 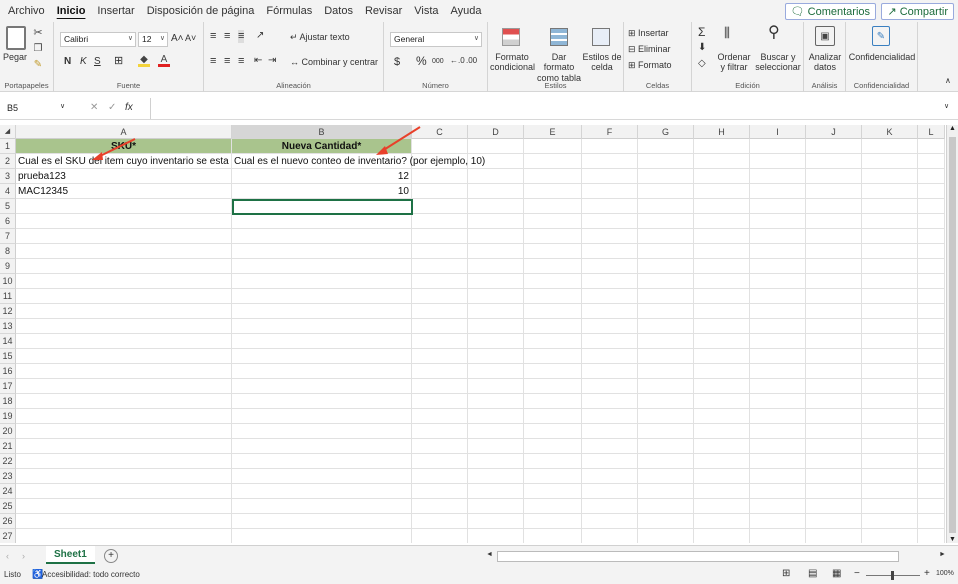 I want to click on column-header: G, so click(x=666, y=132).